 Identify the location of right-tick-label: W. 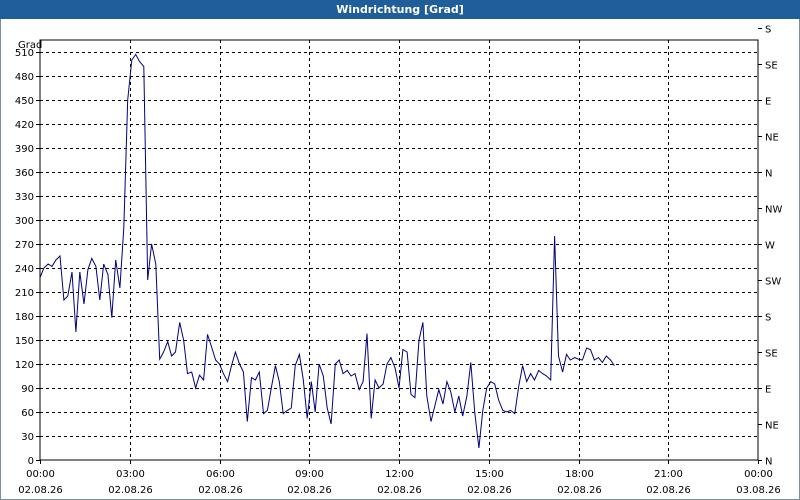
(770, 246).